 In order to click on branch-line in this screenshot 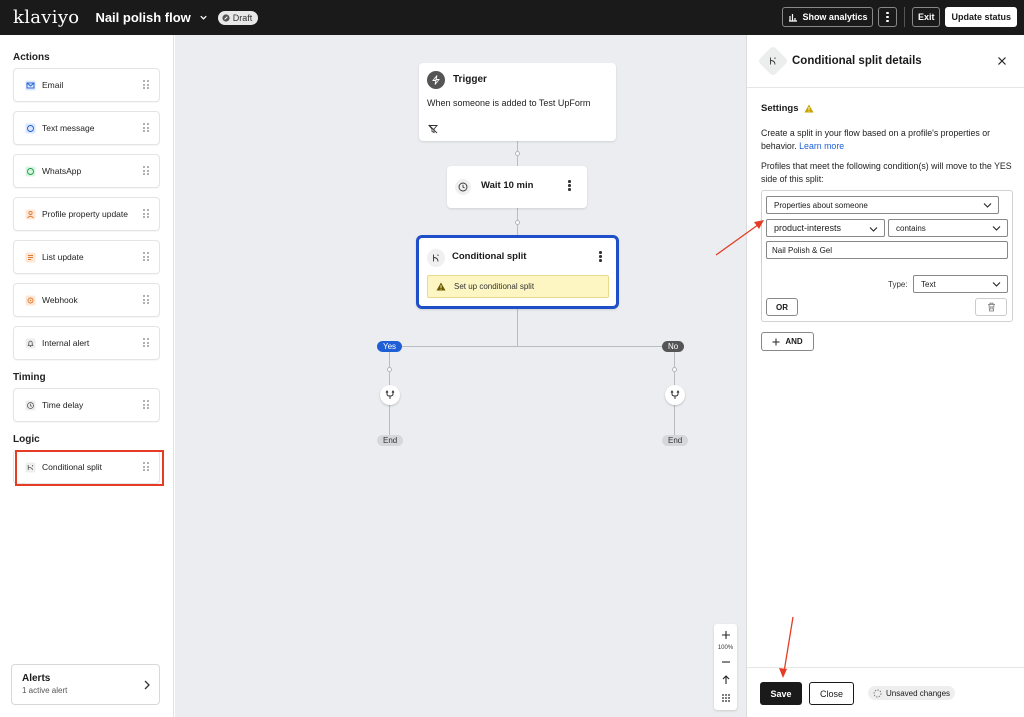, I will do `click(532, 346)`.